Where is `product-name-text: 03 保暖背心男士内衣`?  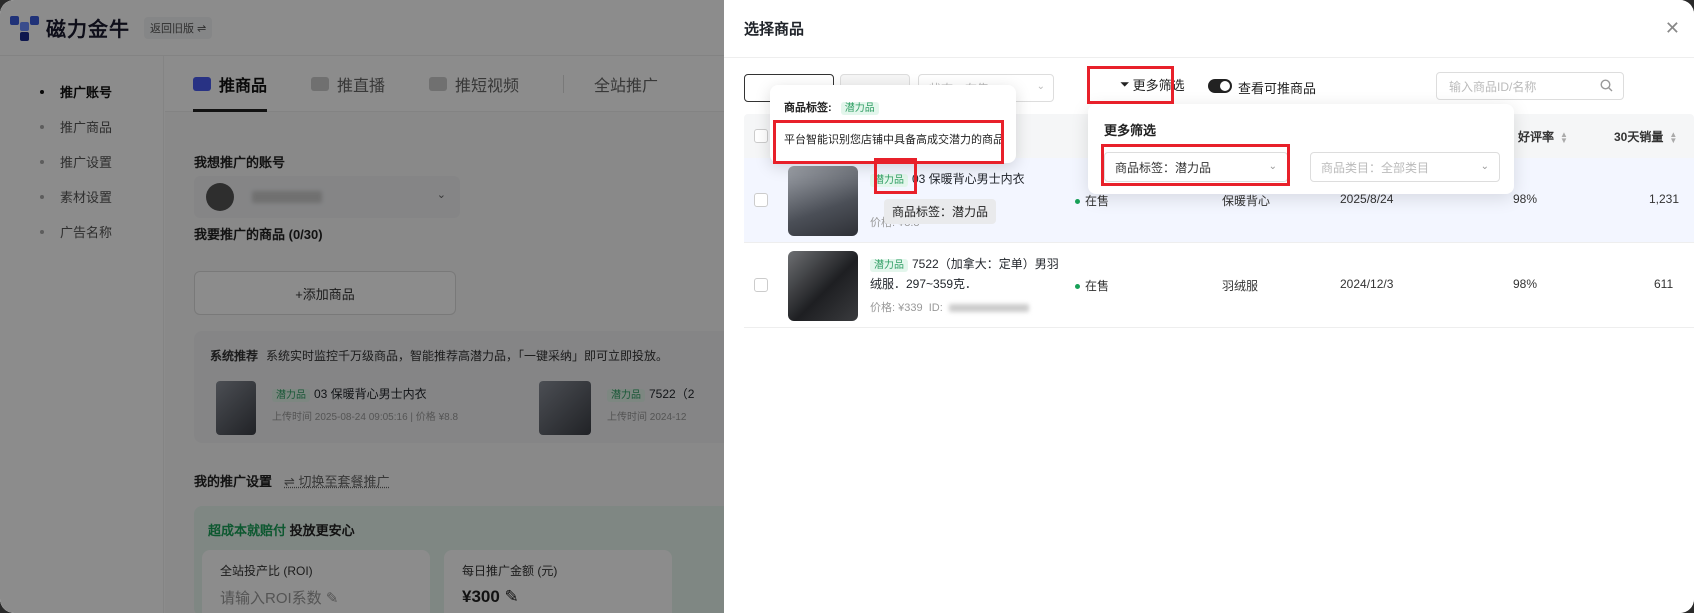
product-name-text: 03 保暖背心男士内衣 is located at coordinates (968, 179).